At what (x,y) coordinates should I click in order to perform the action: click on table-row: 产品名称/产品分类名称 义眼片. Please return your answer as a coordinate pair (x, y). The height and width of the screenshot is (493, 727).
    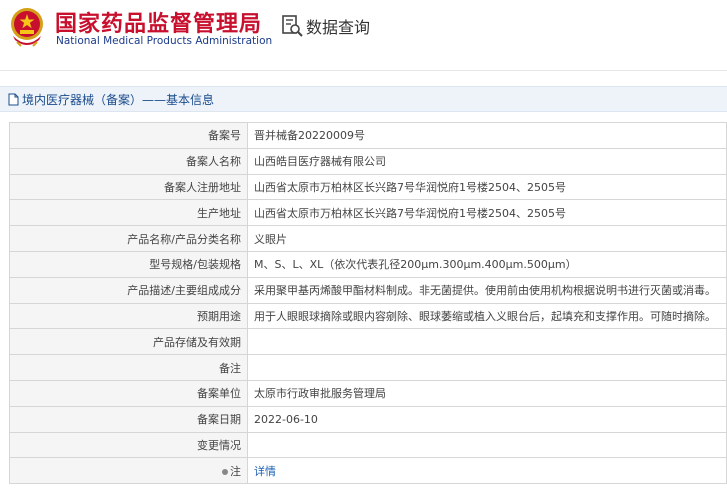
    Looking at the image, I should click on (368, 238).